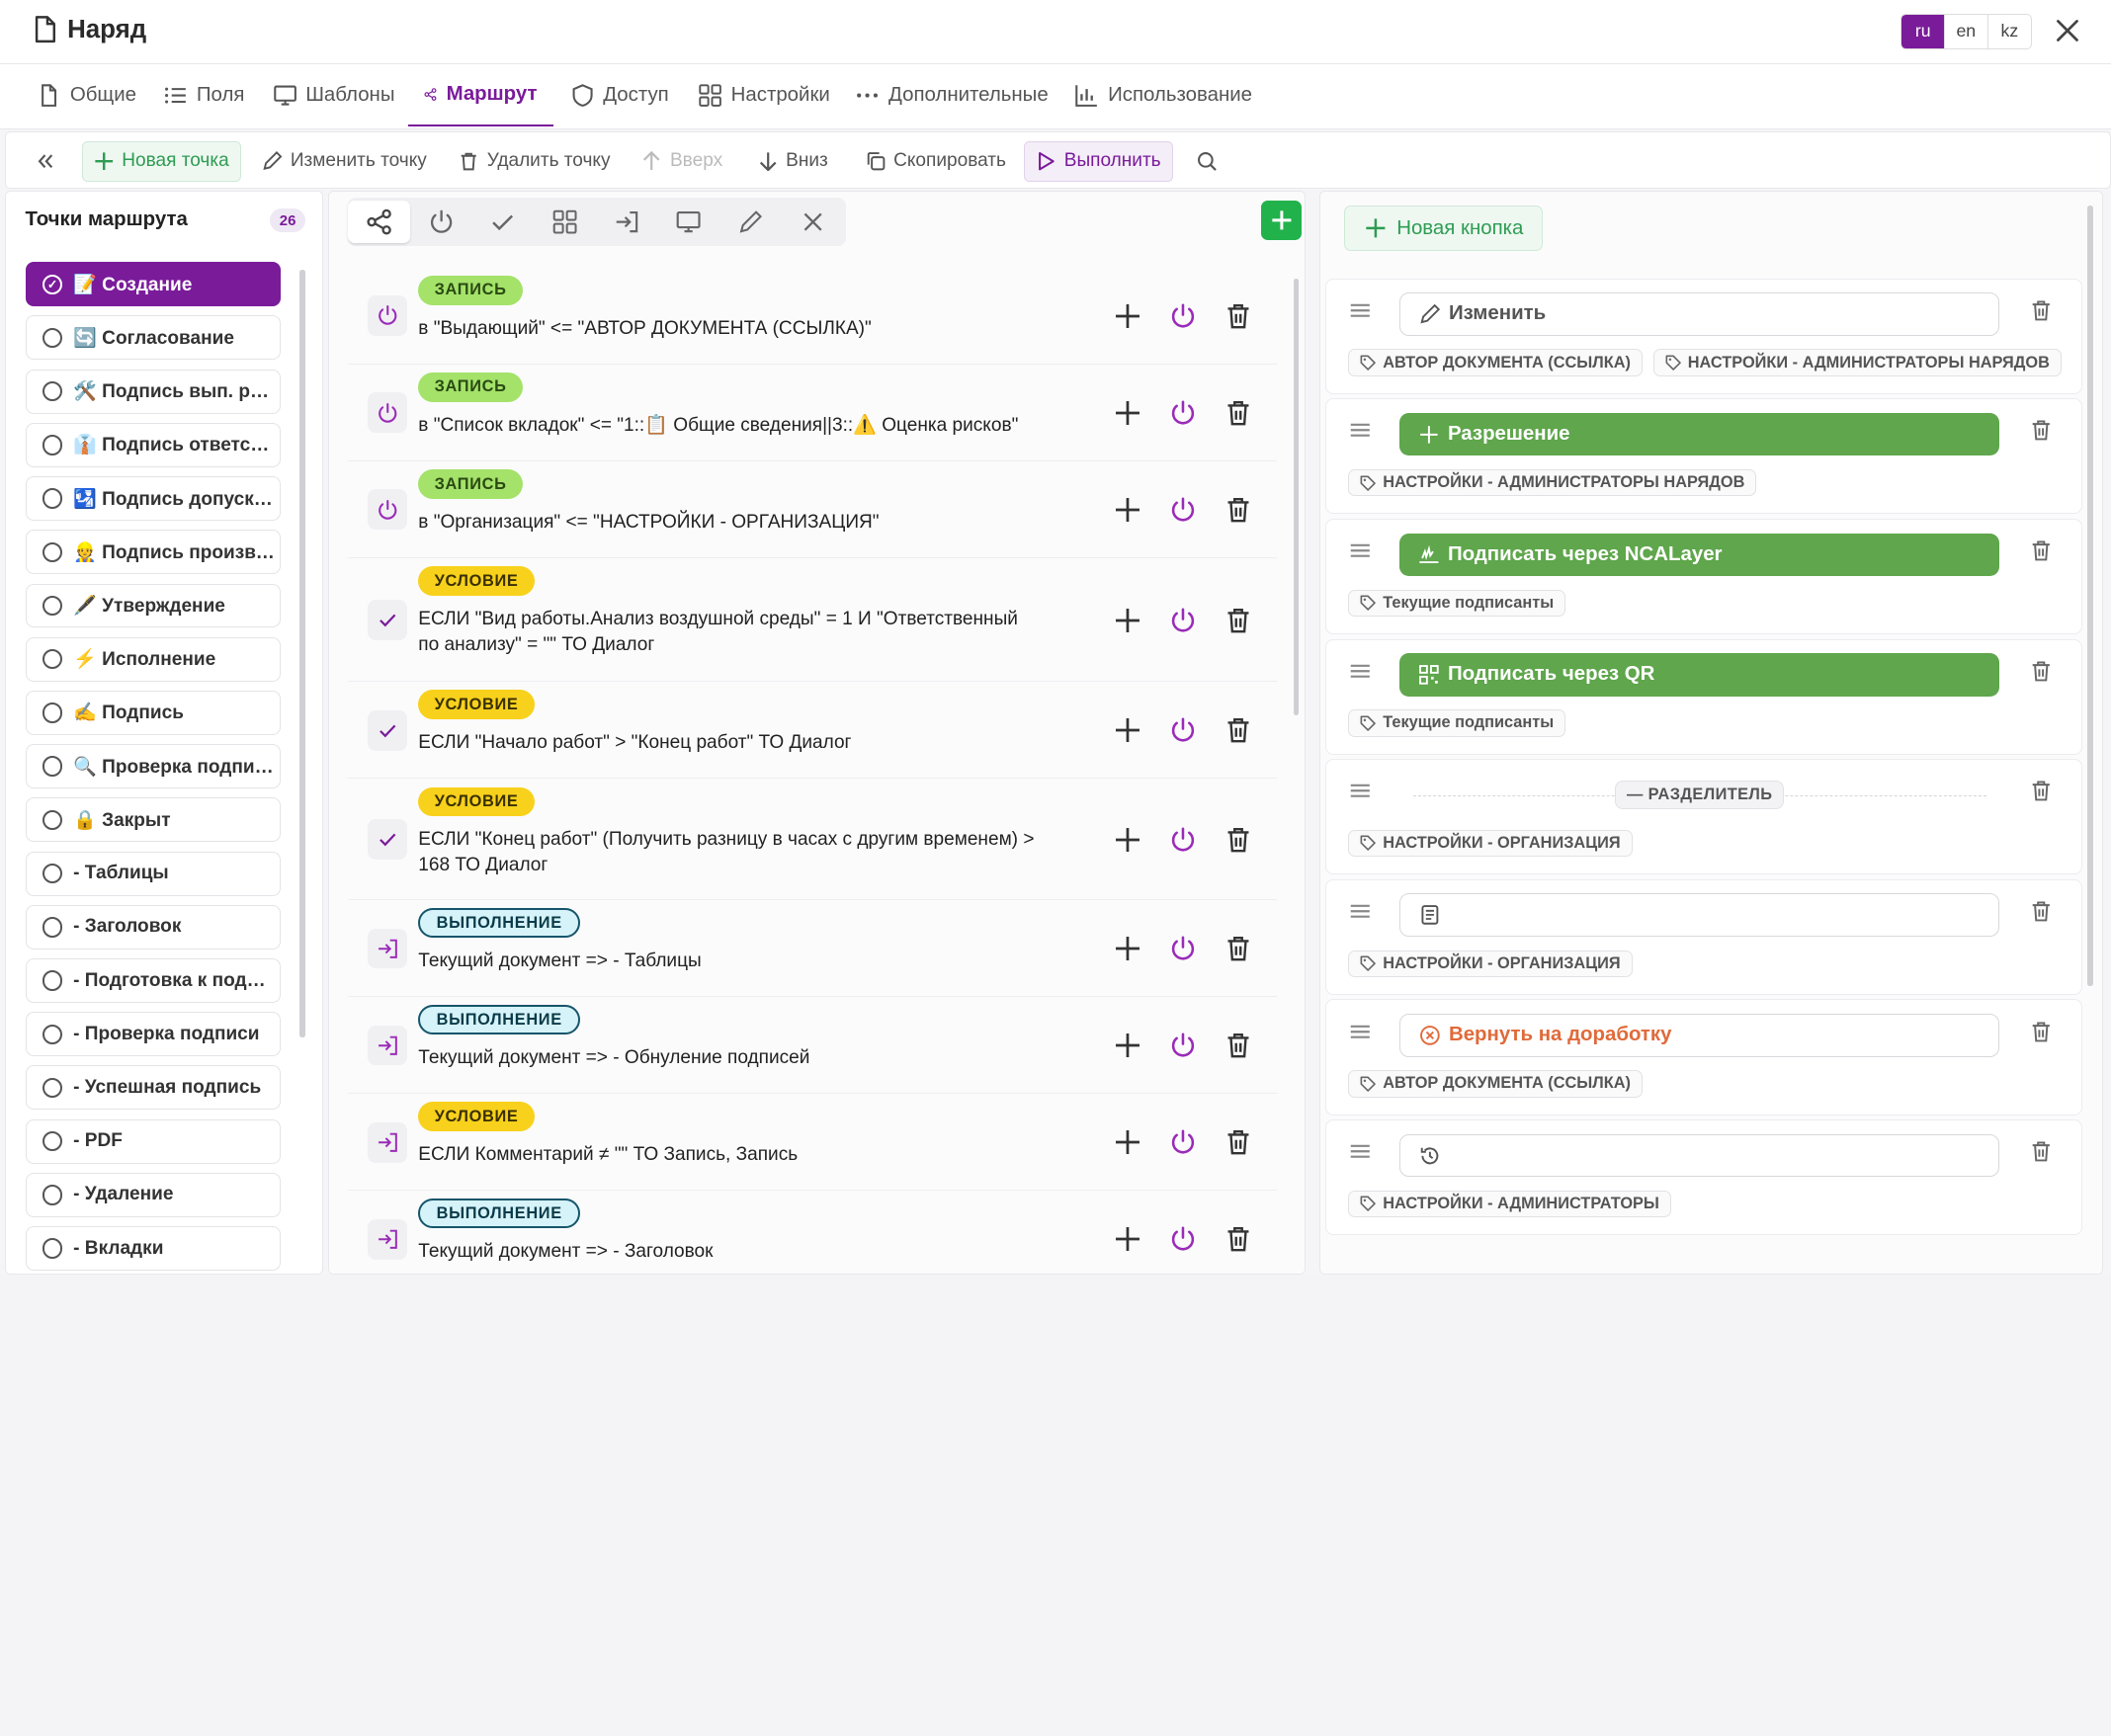 The height and width of the screenshot is (1736, 2111). I want to click on route-point-item: - Таблицы, so click(153, 874).